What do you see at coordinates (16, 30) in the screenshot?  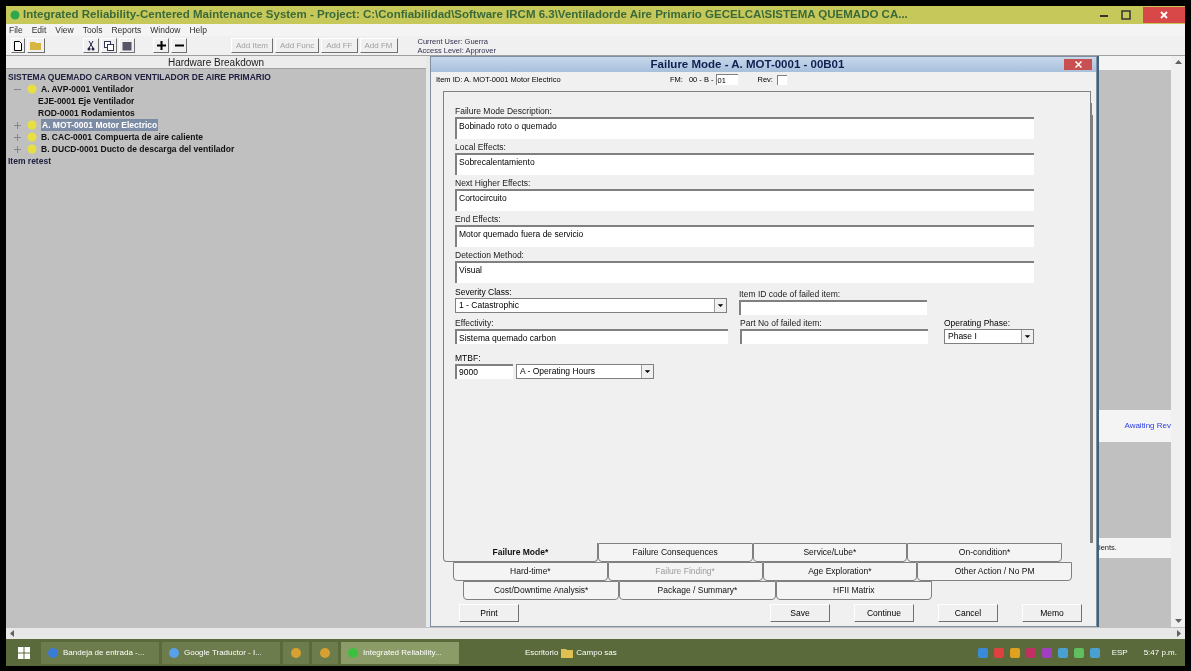 I see `menu-item: File` at bounding box center [16, 30].